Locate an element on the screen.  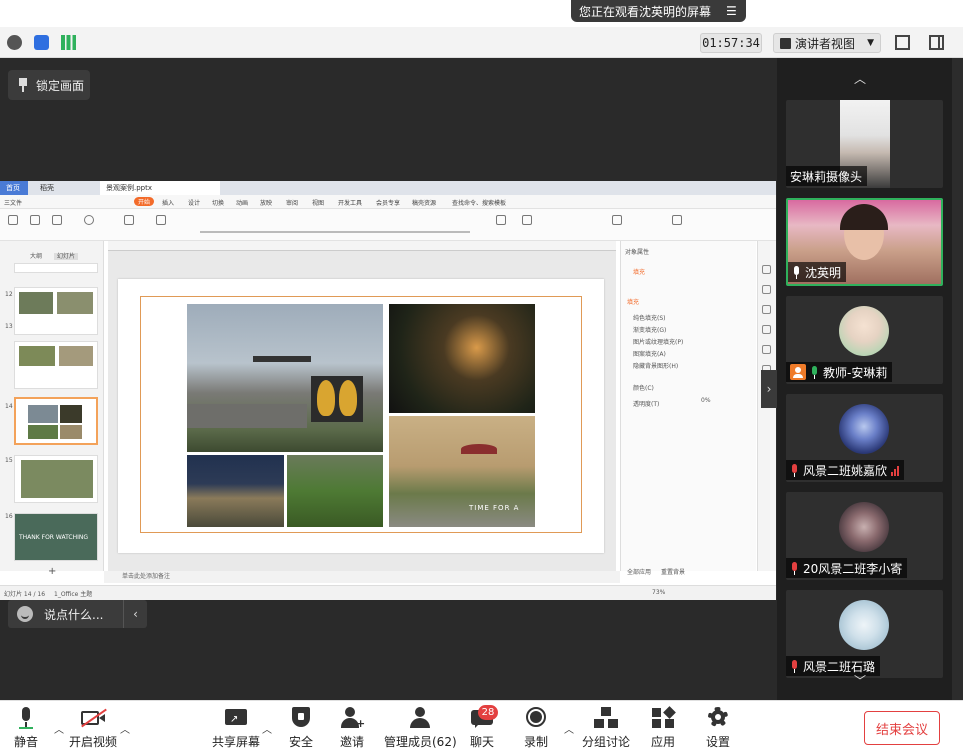
ribbon-shape-icon is located at coordinates (527, 220).